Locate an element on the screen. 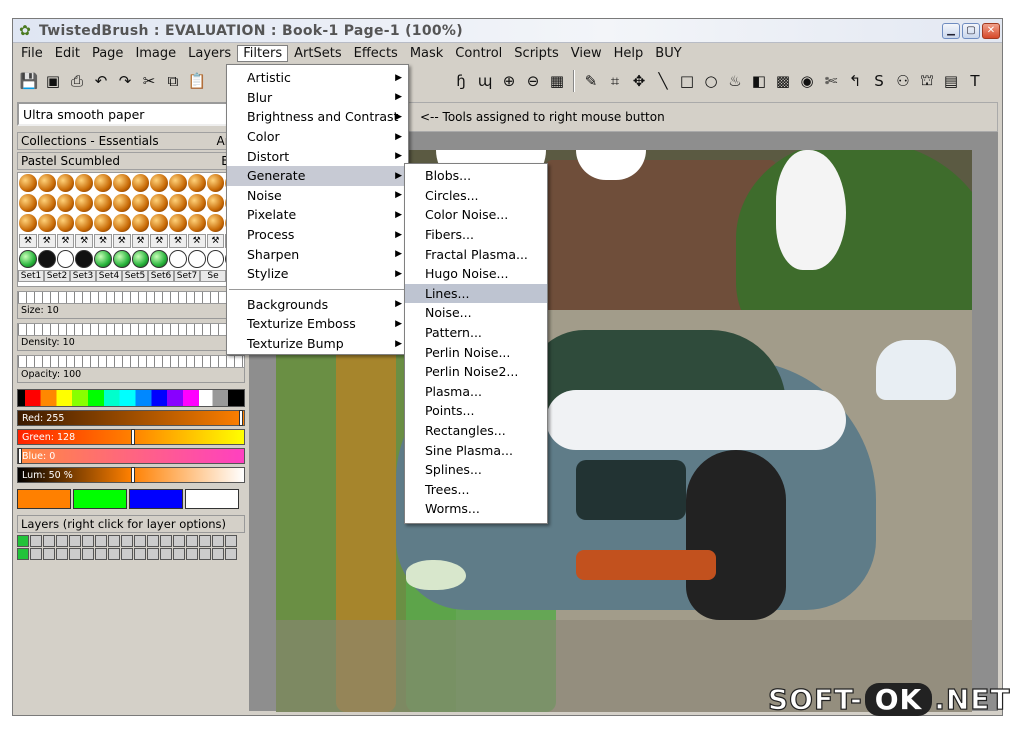 The image size is (1020, 729). brush-row: Pastel Scumbled Bru is located at coordinates (131, 161).